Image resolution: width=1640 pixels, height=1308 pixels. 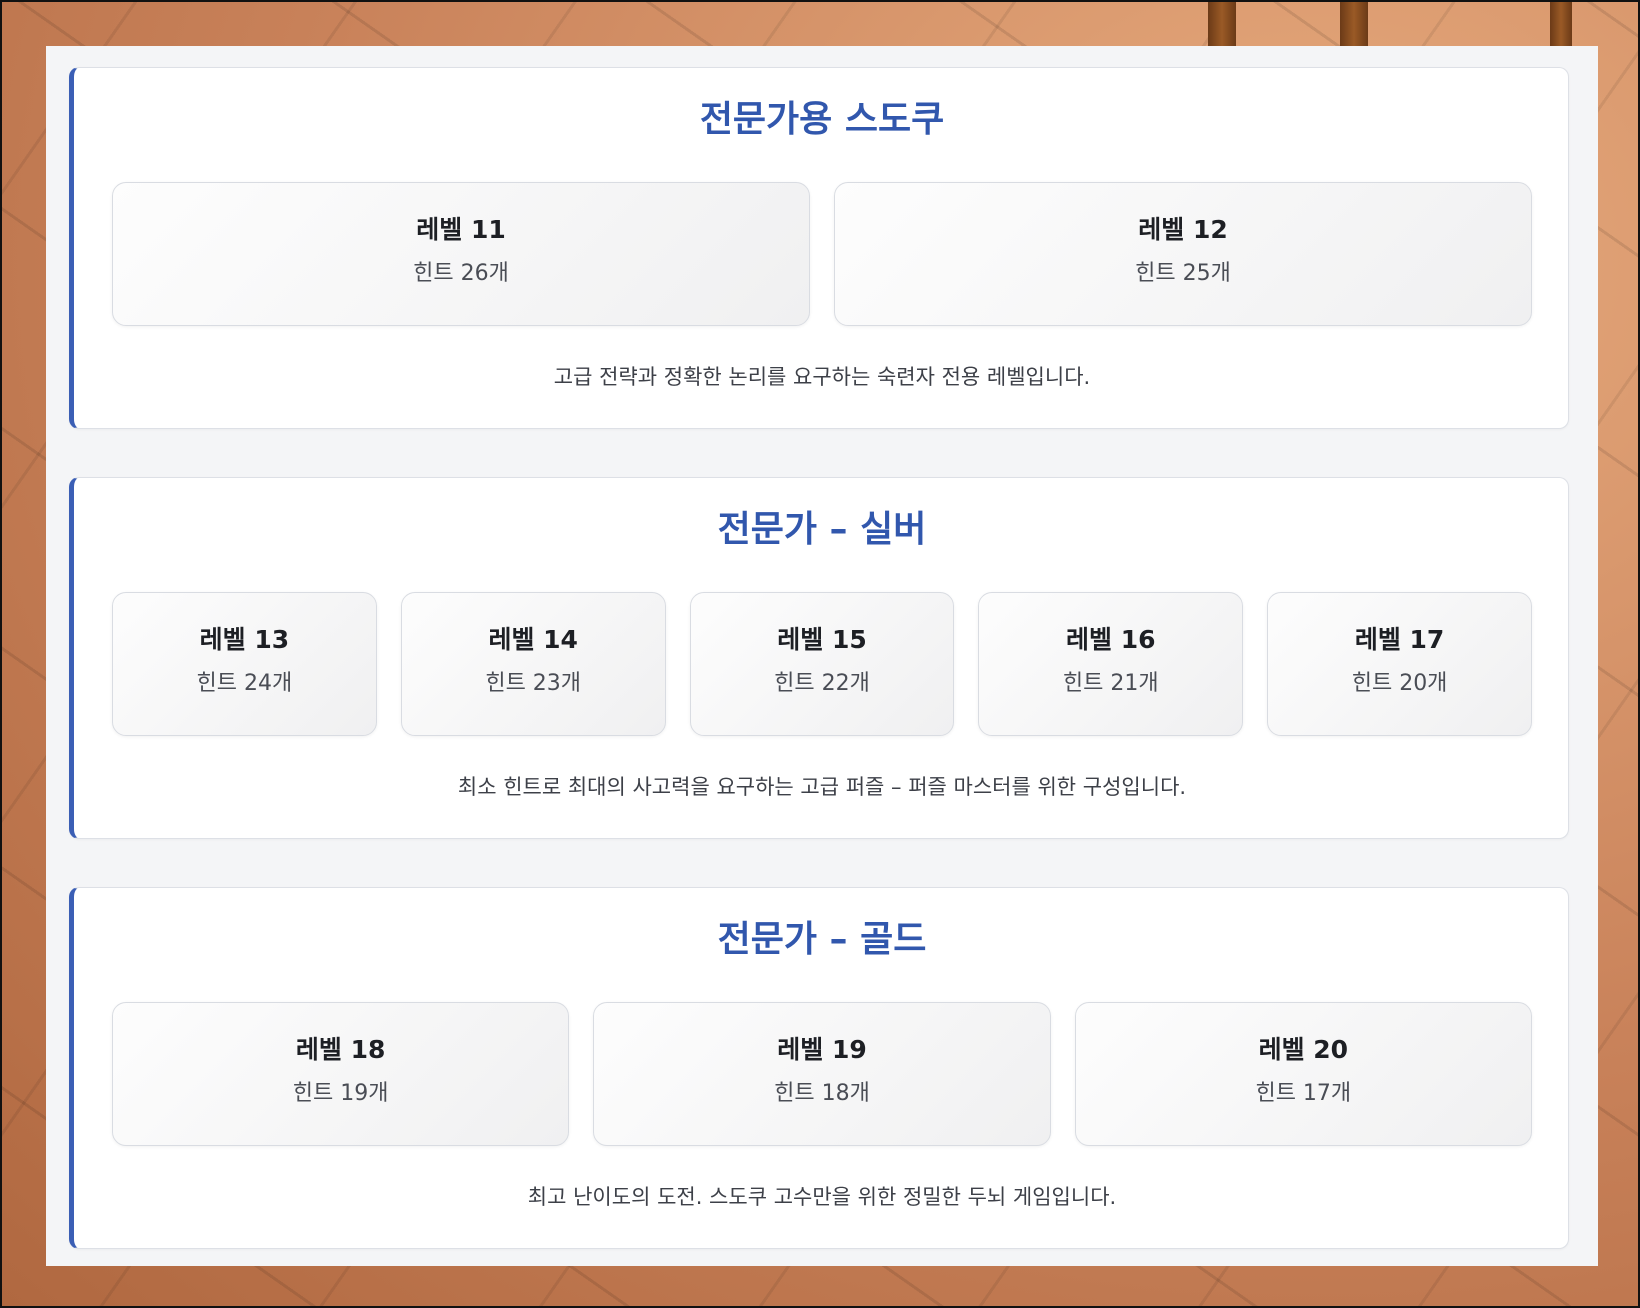 What do you see at coordinates (1399, 683) in the screenshot?
I see `level-hints: 힌트 20개` at bounding box center [1399, 683].